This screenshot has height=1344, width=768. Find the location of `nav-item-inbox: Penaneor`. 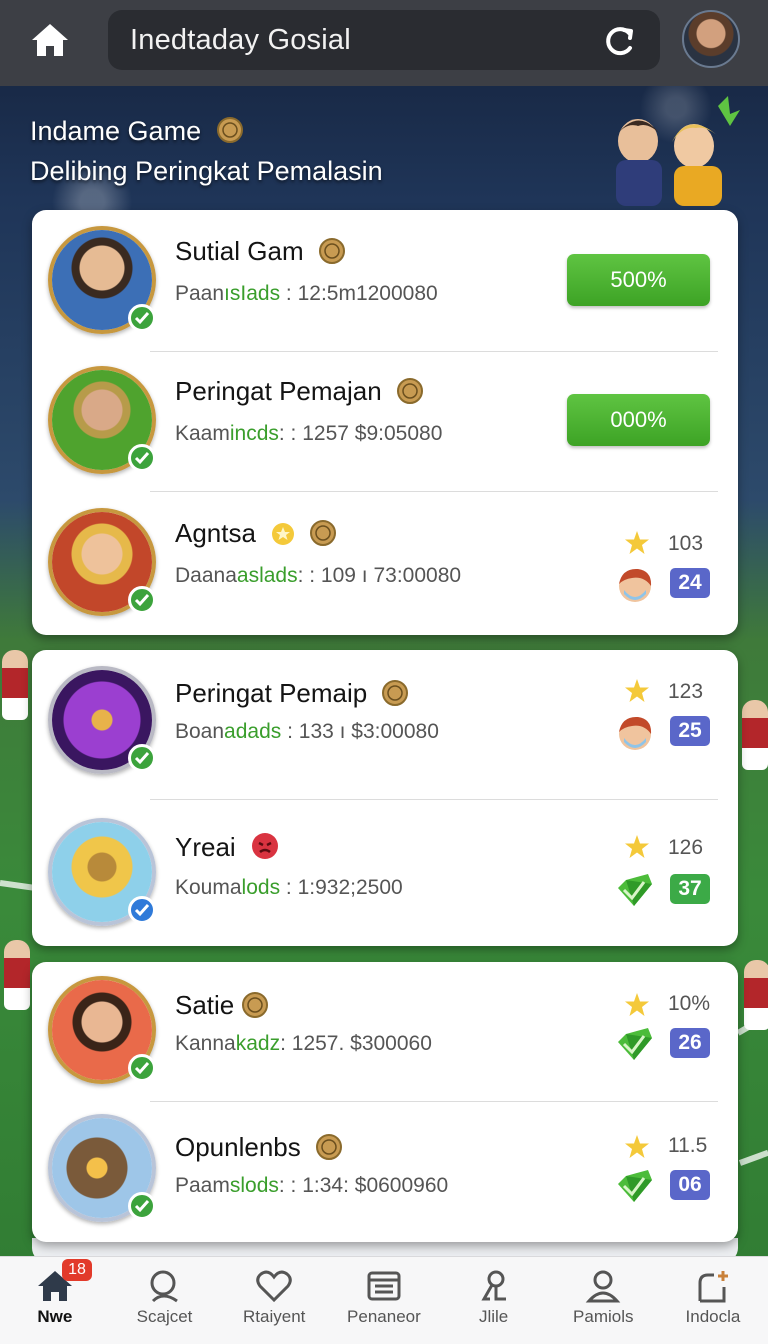

nav-item-inbox: Penaneor is located at coordinates (384, 1300).